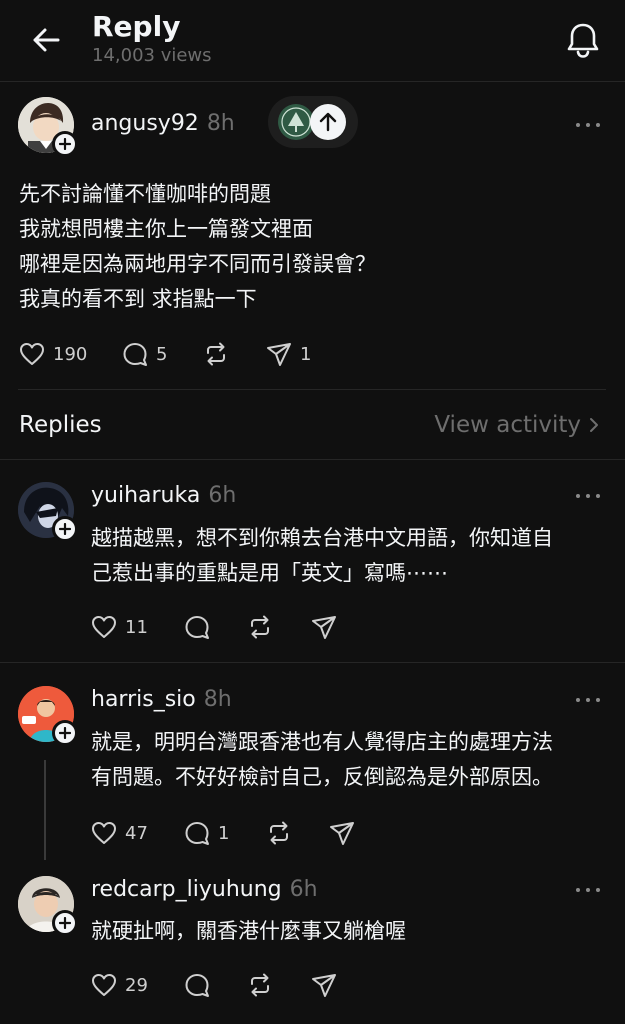  I want to click on view-activity-label: View activity, so click(507, 425).